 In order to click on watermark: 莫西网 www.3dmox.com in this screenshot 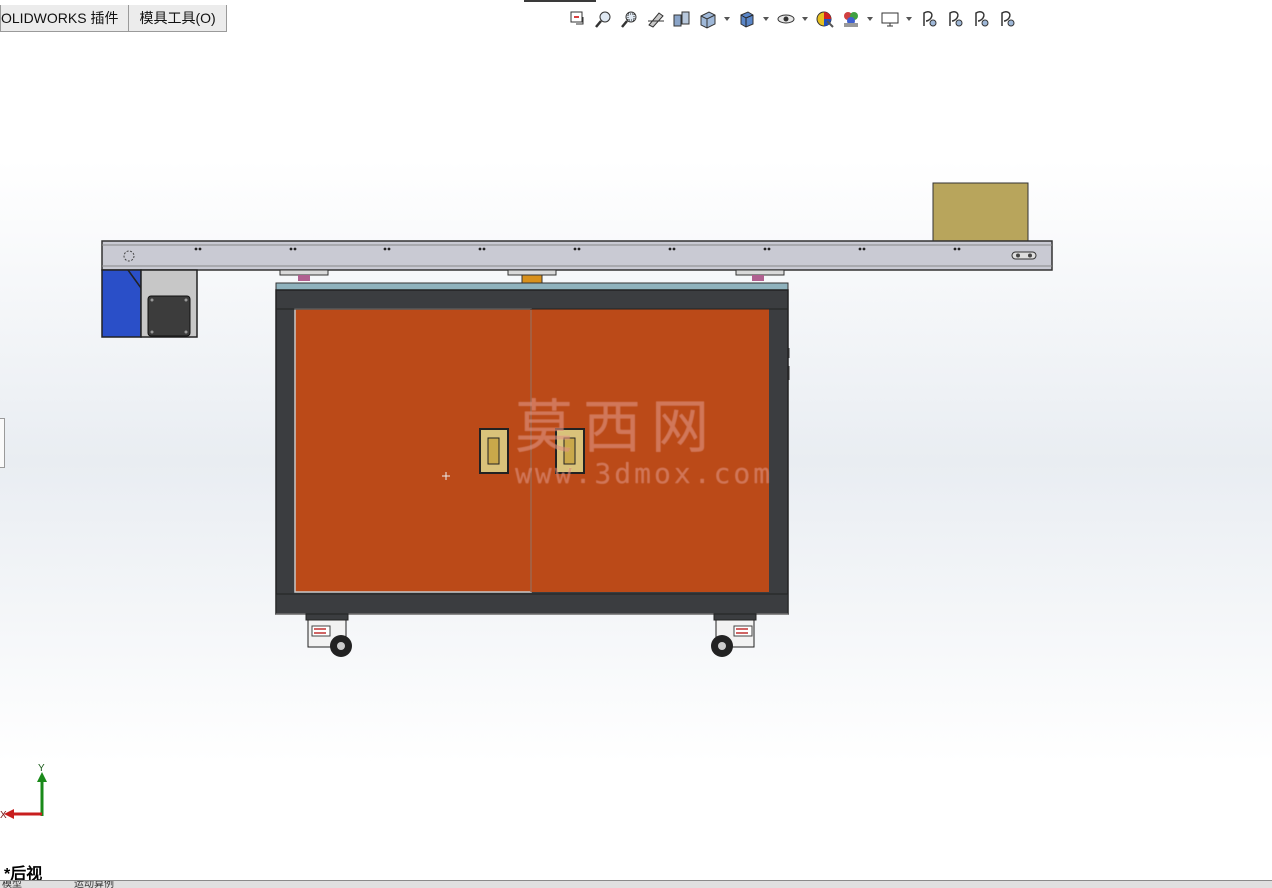, I will do `click(644, 442)`.